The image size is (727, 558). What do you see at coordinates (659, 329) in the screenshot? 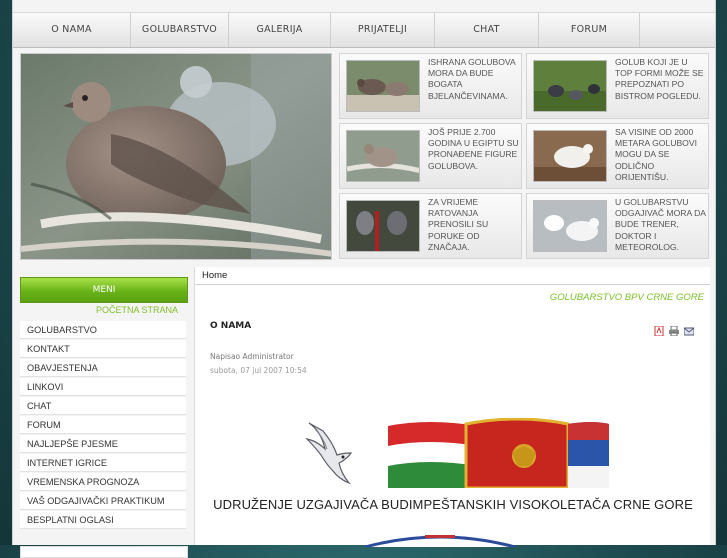
I see `pdf-icon` at bounding box center [659, 329].